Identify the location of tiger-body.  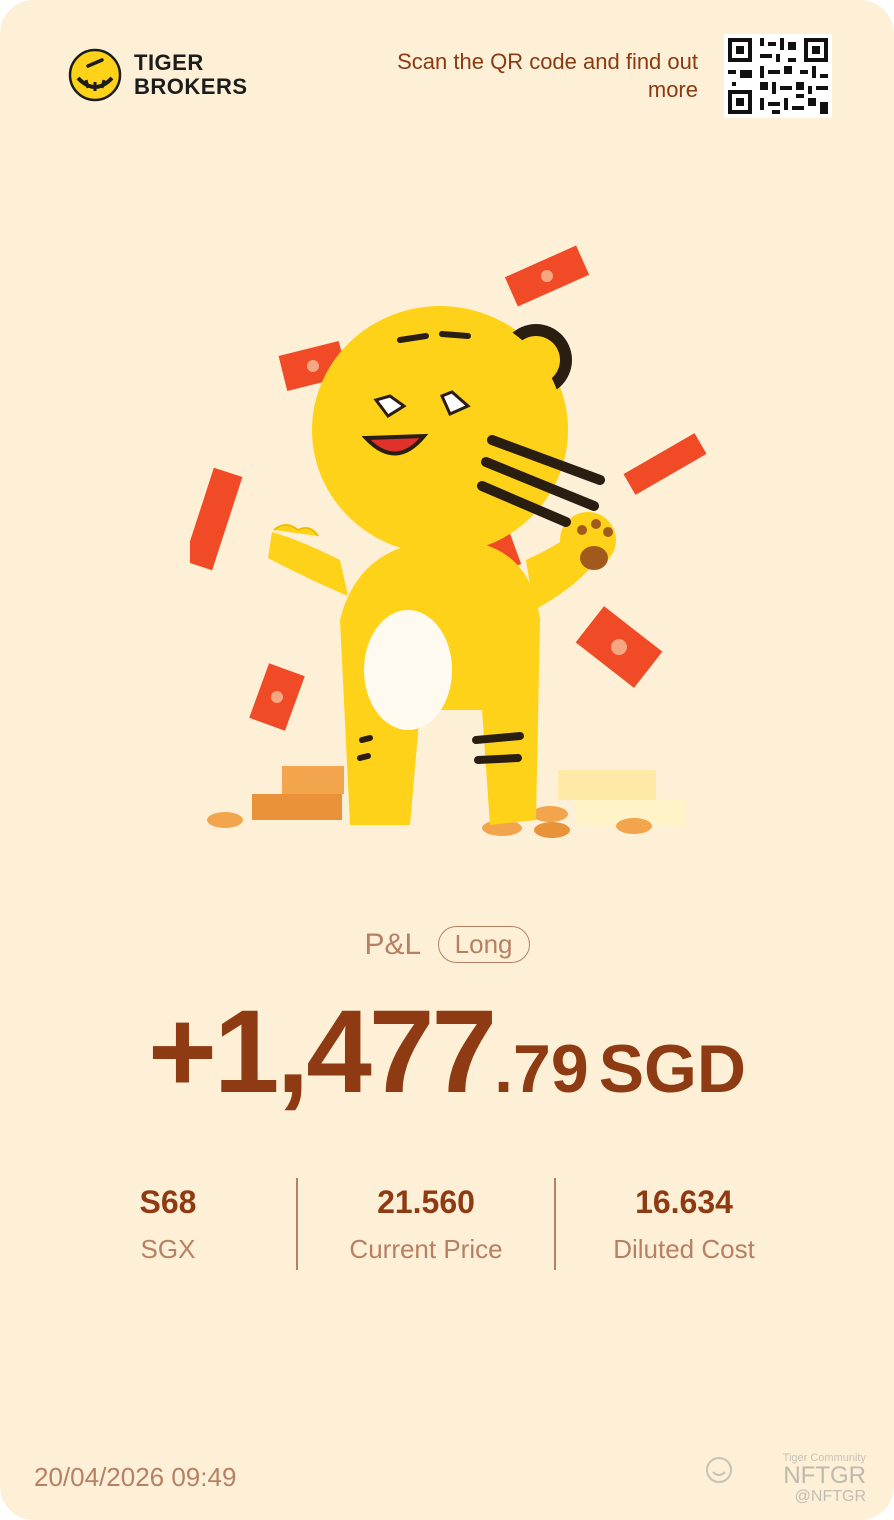
(442, 565).